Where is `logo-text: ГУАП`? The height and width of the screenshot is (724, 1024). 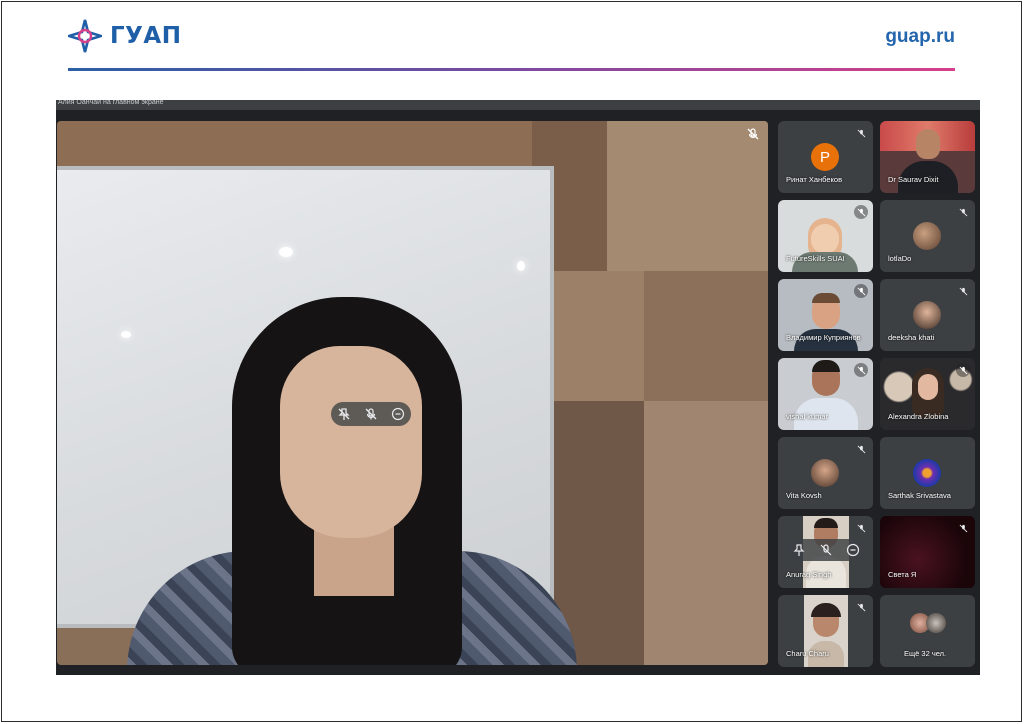
logo-text: ГУАП is located at coordinates (146, 36).